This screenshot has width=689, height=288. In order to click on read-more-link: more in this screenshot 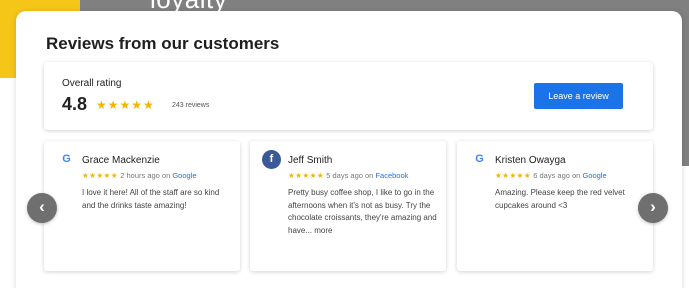, I will do `click(323, 230)`.